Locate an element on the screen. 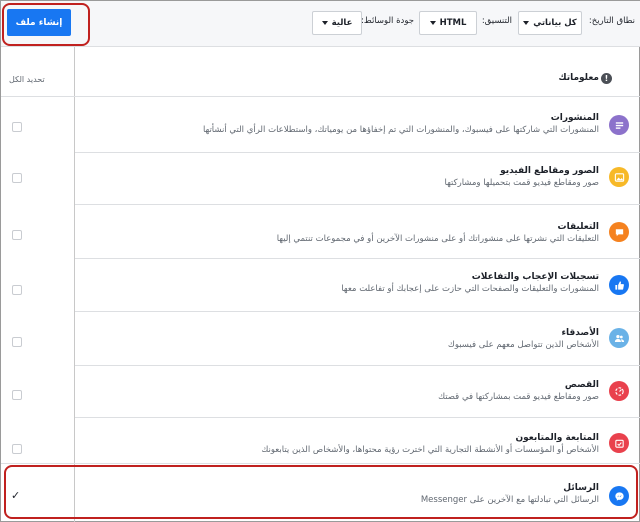 This screenshot has width=640, height=522. format-label: التنسيق: is located at coordinates (496, 21).